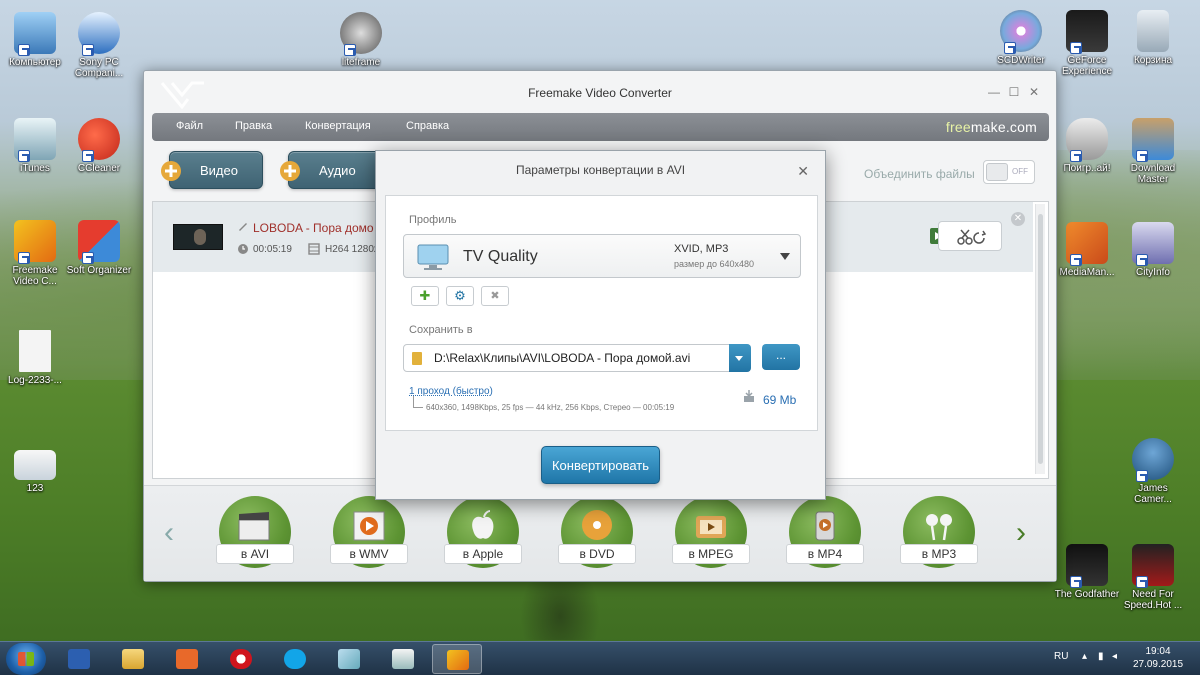 The width and height of the screenshot is (1200, 675). Describe the element at coordinates (1153, 566) in the screenshot. I see `nfs-icon` at that location.